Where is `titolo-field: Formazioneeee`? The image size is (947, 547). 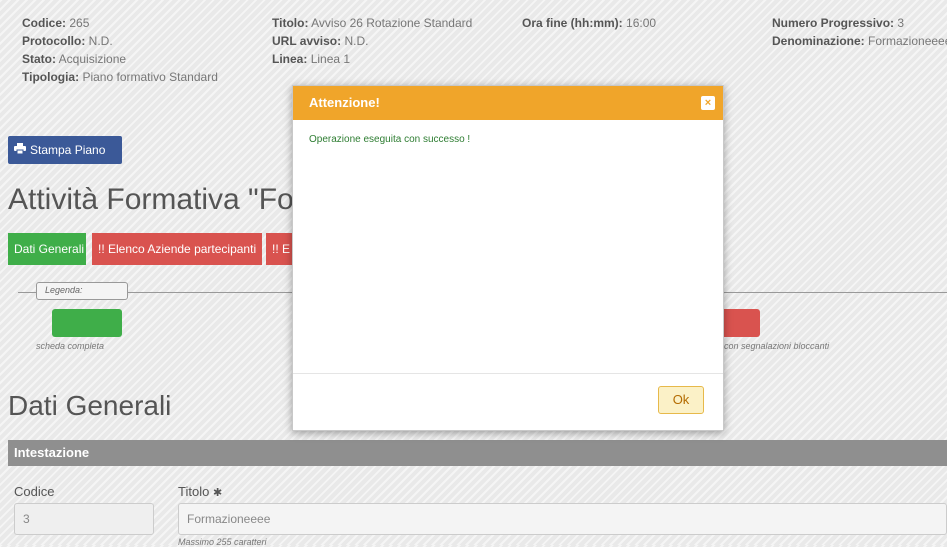
titolo-field: Formazioneeee is located at coordinates (562, 519).